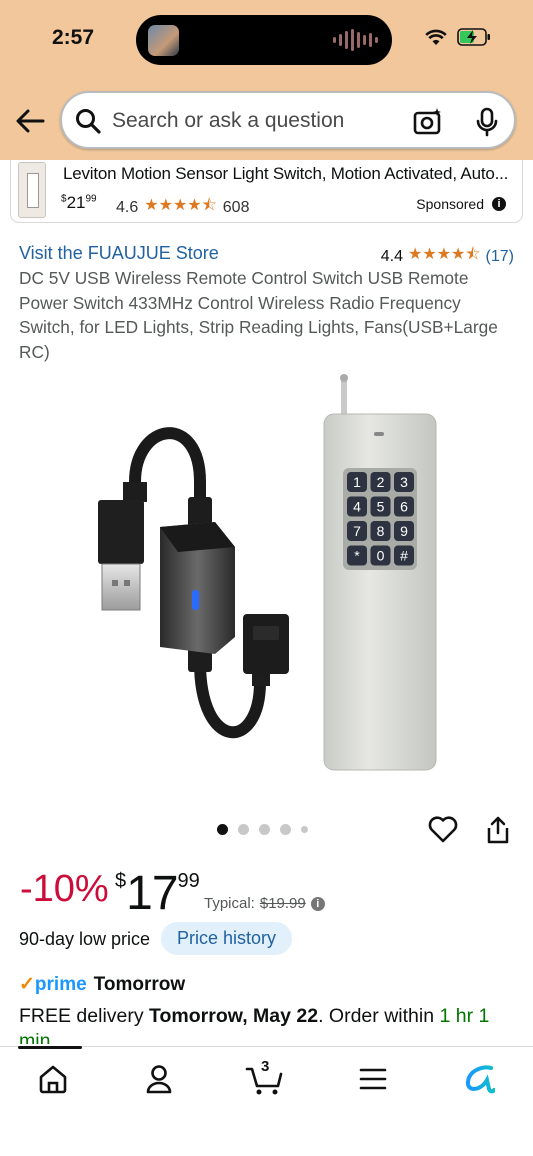  I want to click on typical-price: Typical: $19.99 i, so click(264, 903).